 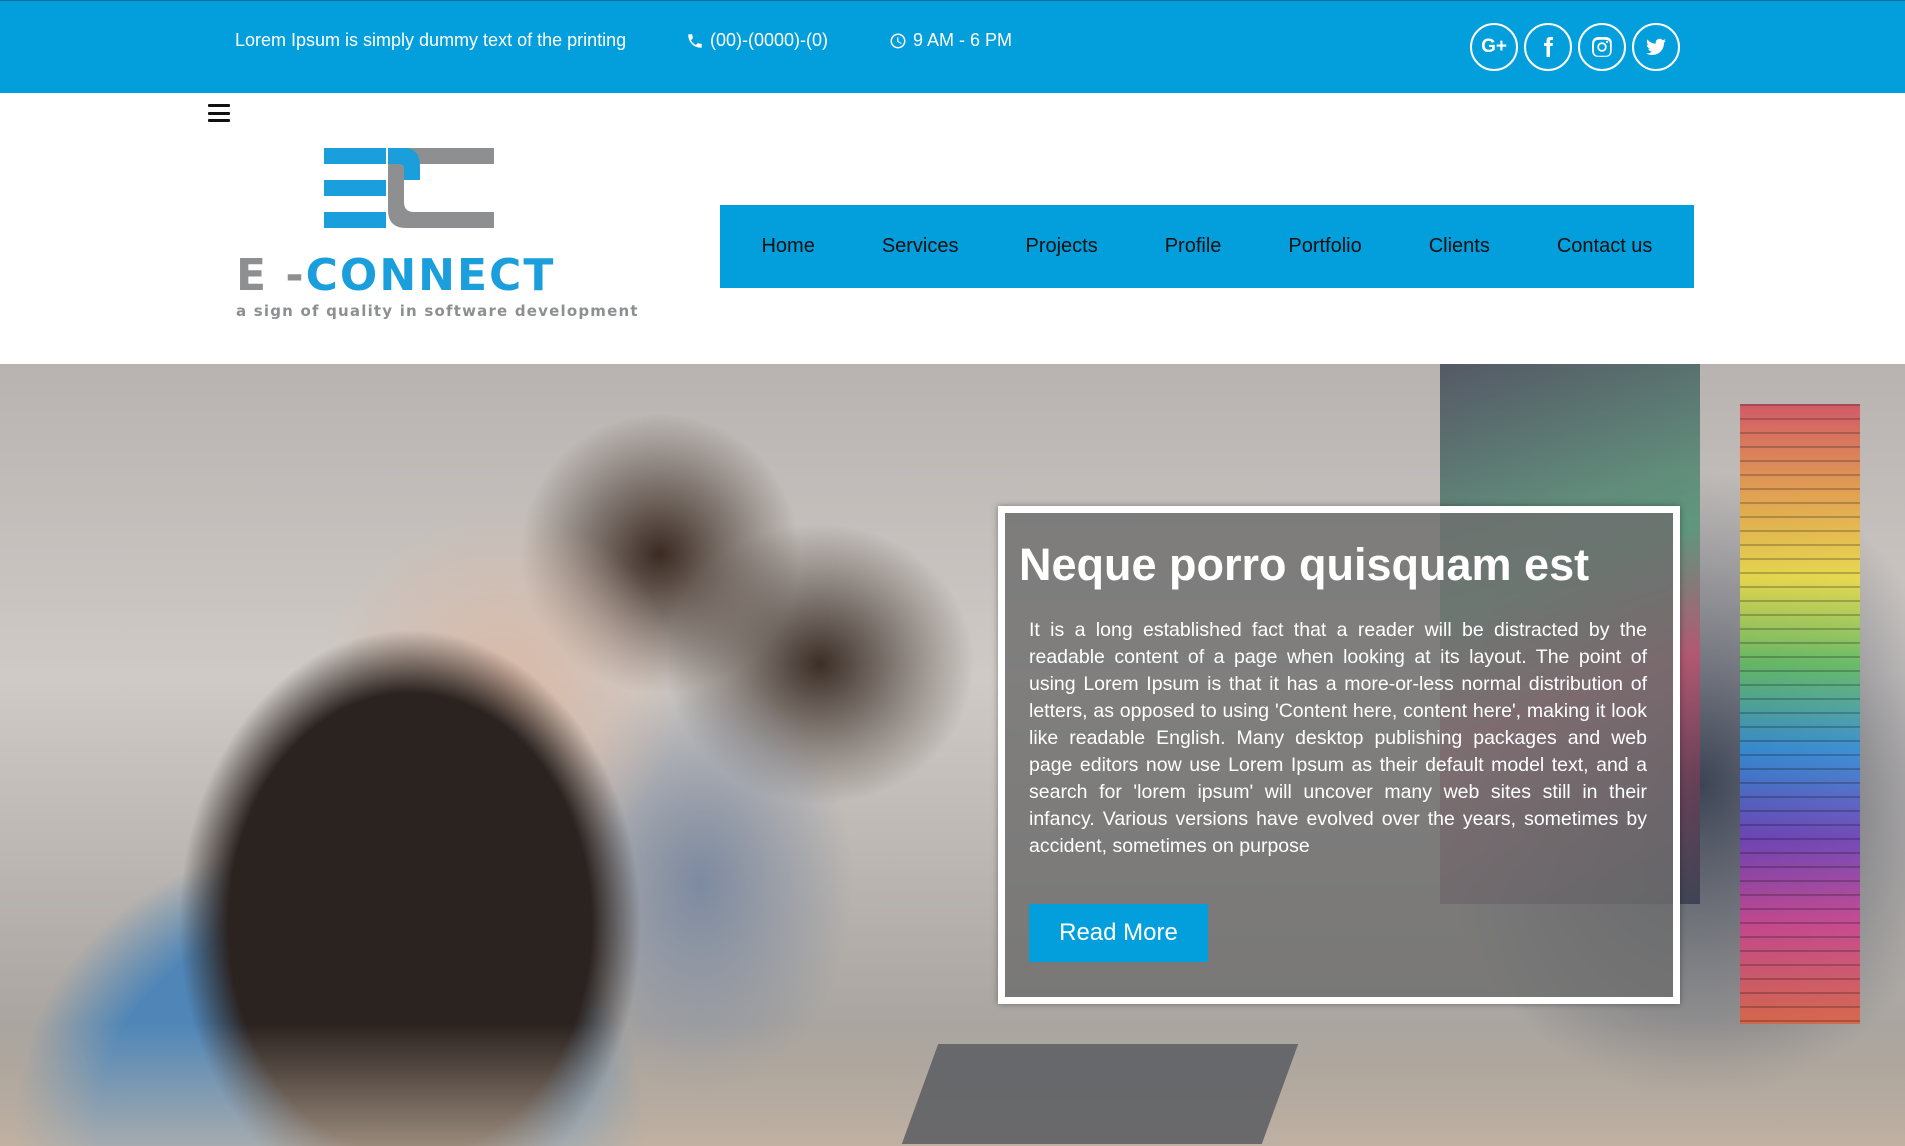 What do you see at coordinates (1100, 1094) in the screenshot?
I see `hero-keyboard-graphic` at bounding box center [1100, 1094].